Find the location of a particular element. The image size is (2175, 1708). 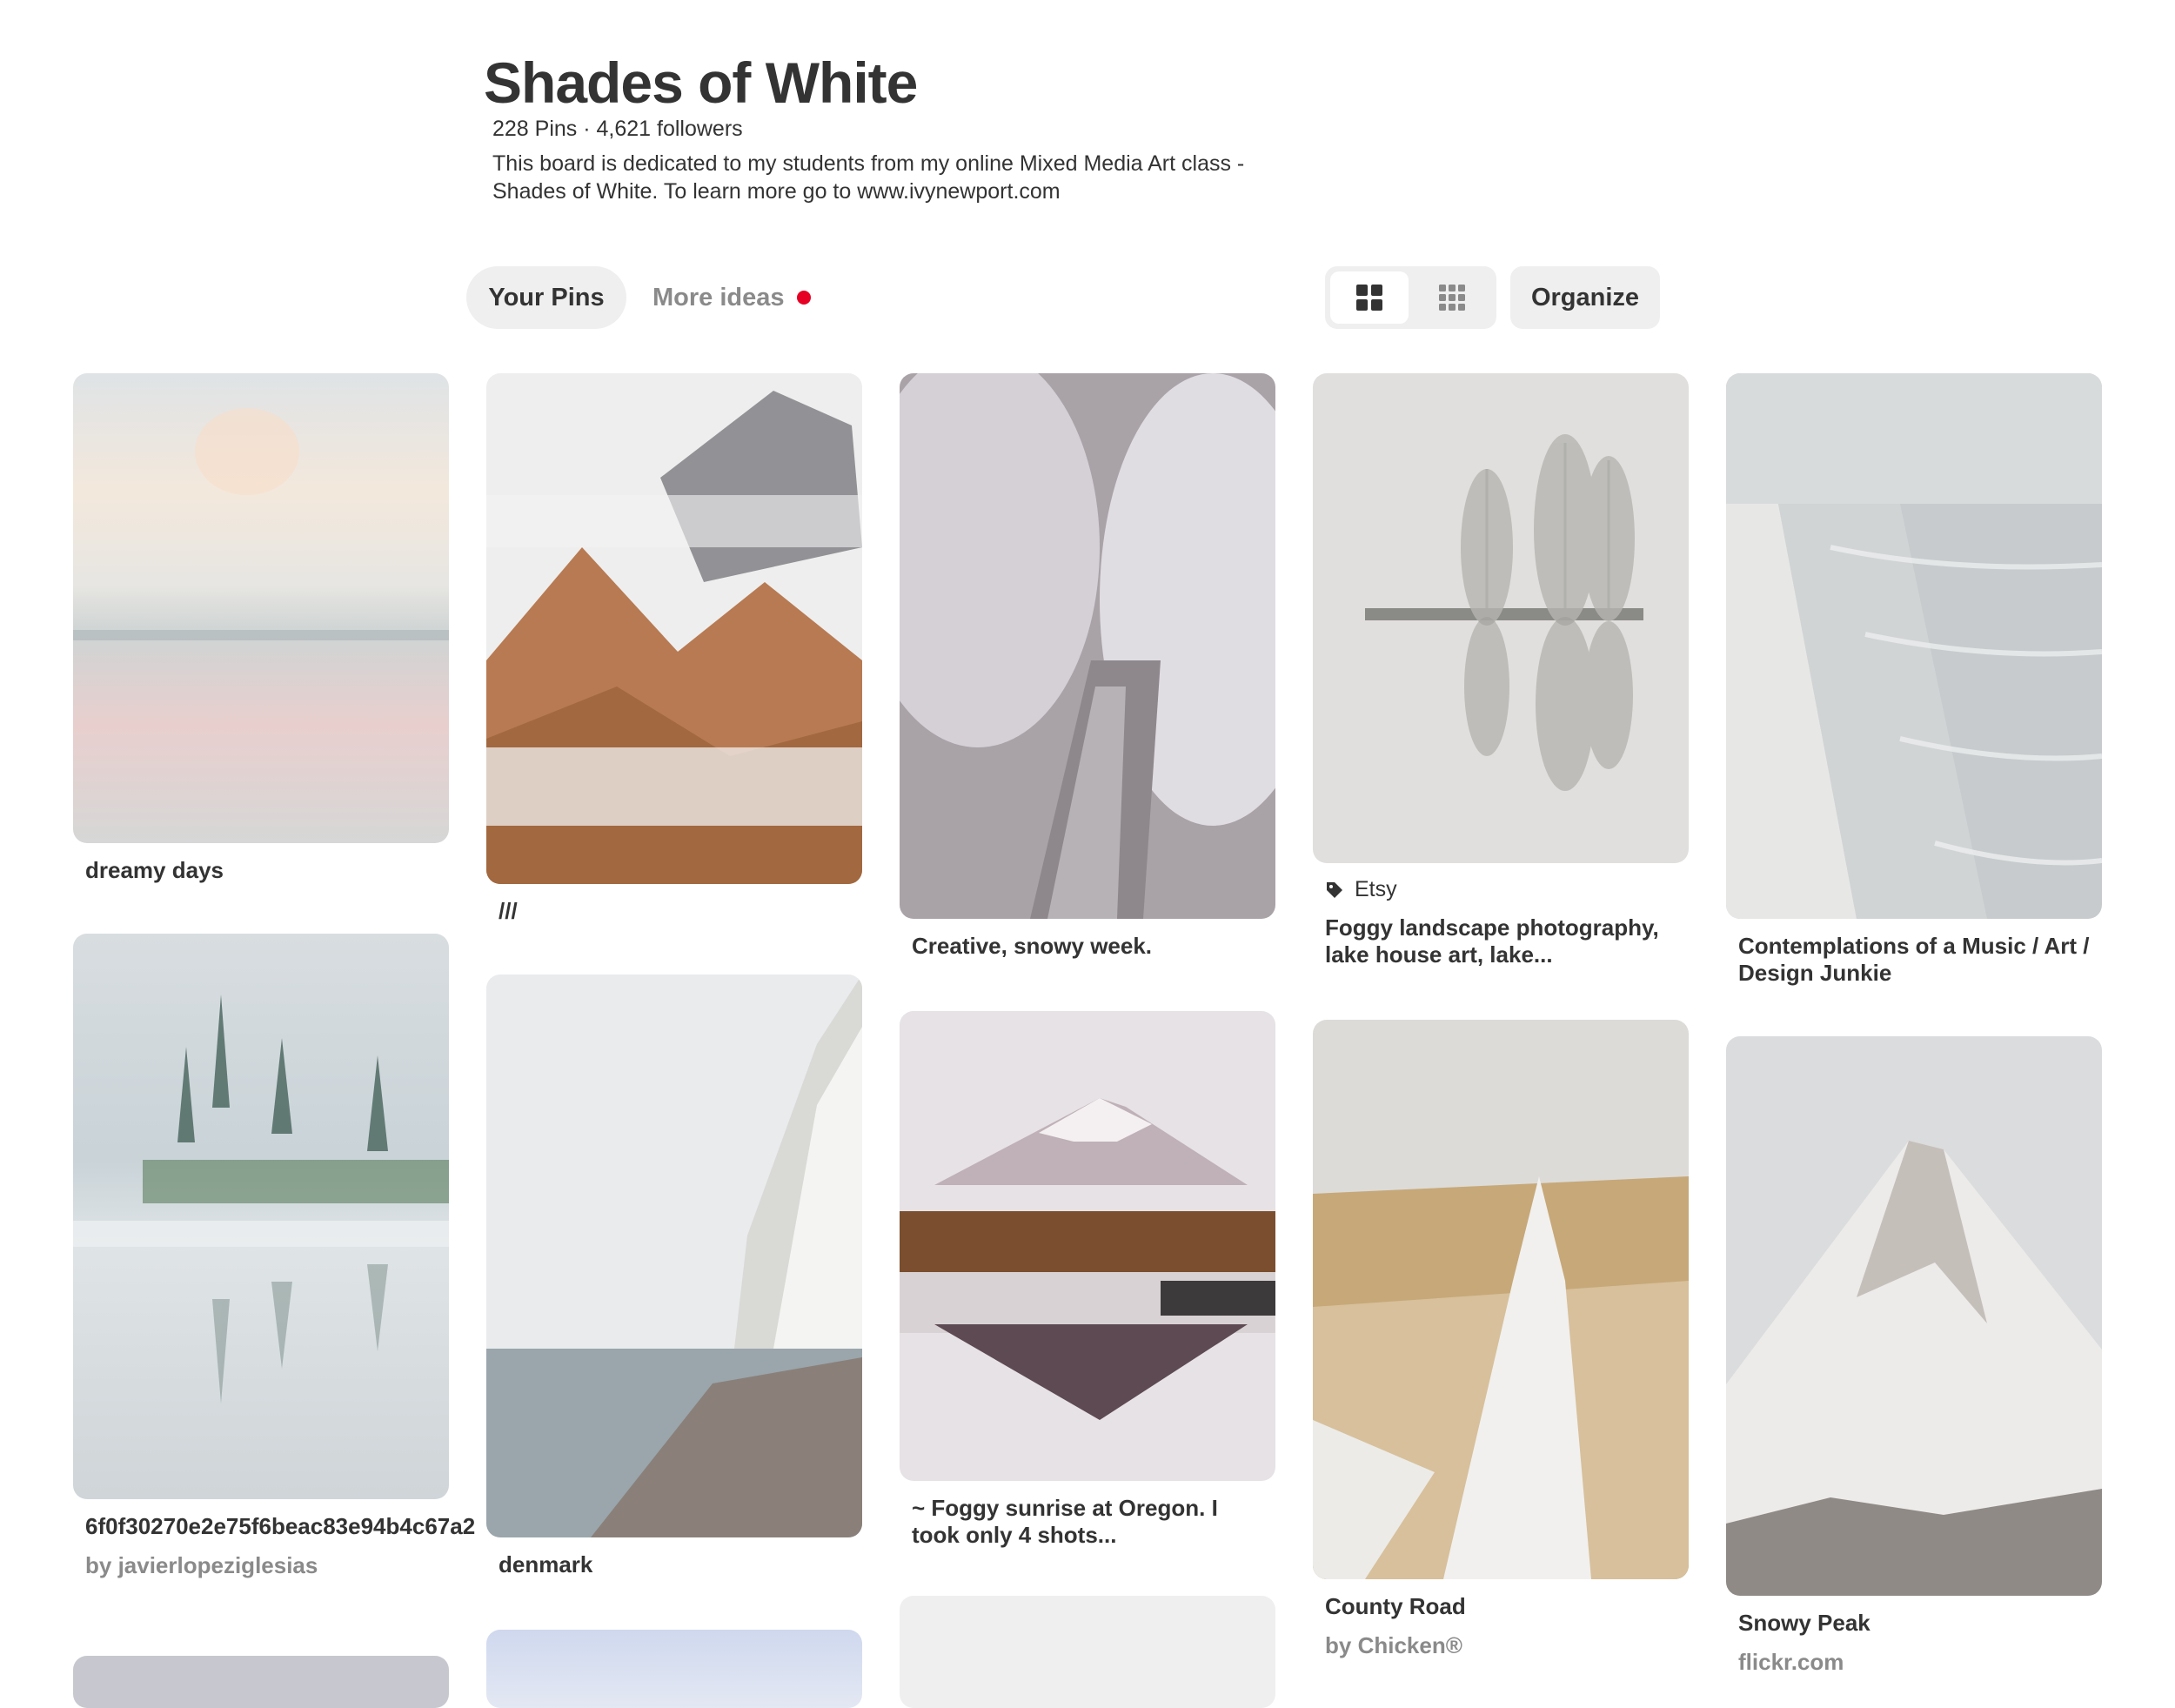

organize-label: Organize is located at coordinates (1585, 297).